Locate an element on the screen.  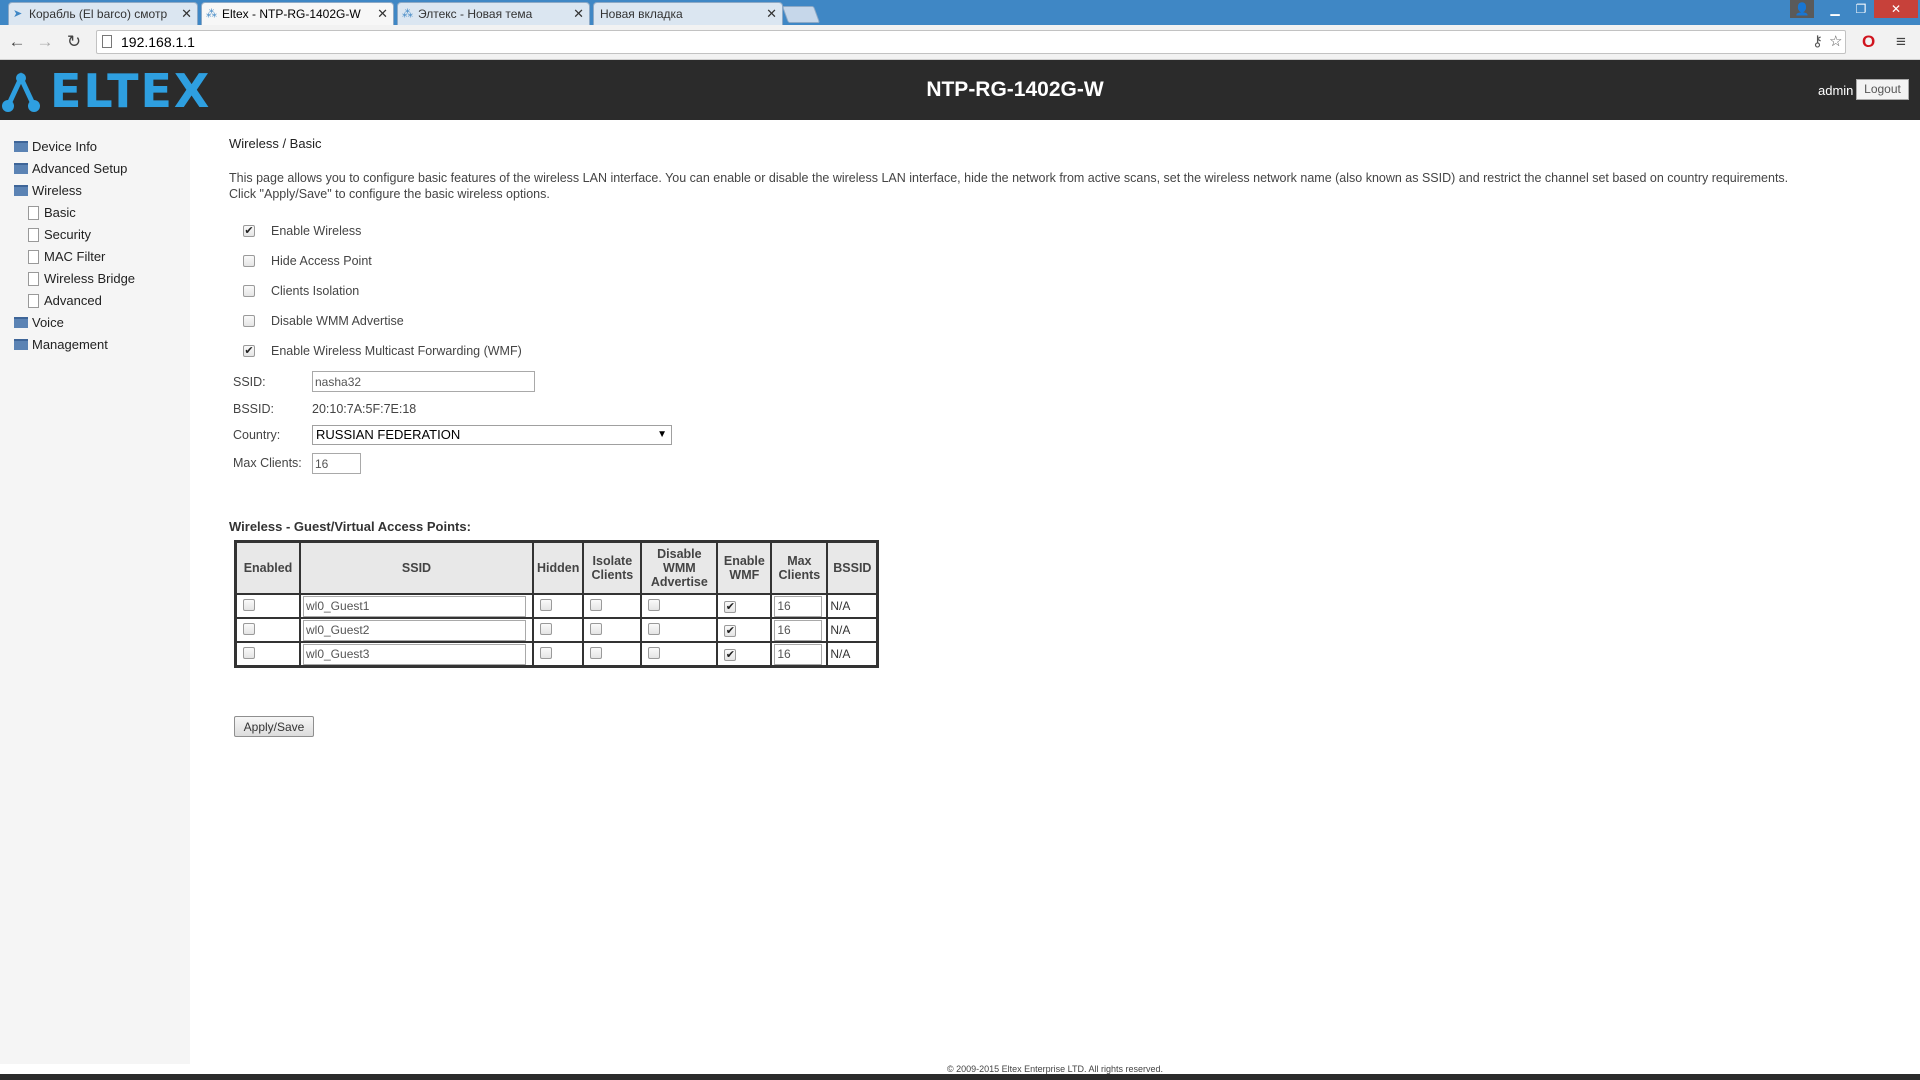
disable-wmm-checkbox is located at coordinates (249, 321).